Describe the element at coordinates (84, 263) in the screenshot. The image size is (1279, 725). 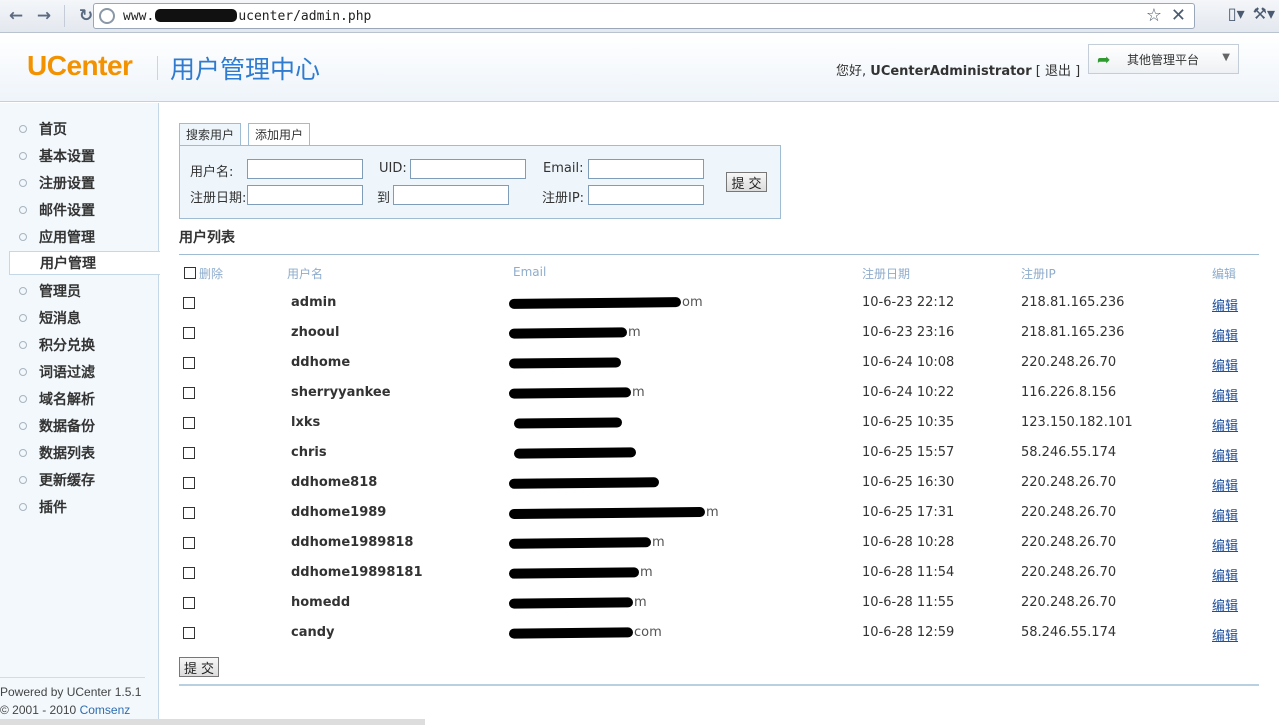
I see `sidebar-item-users: 用户管理` at that location.